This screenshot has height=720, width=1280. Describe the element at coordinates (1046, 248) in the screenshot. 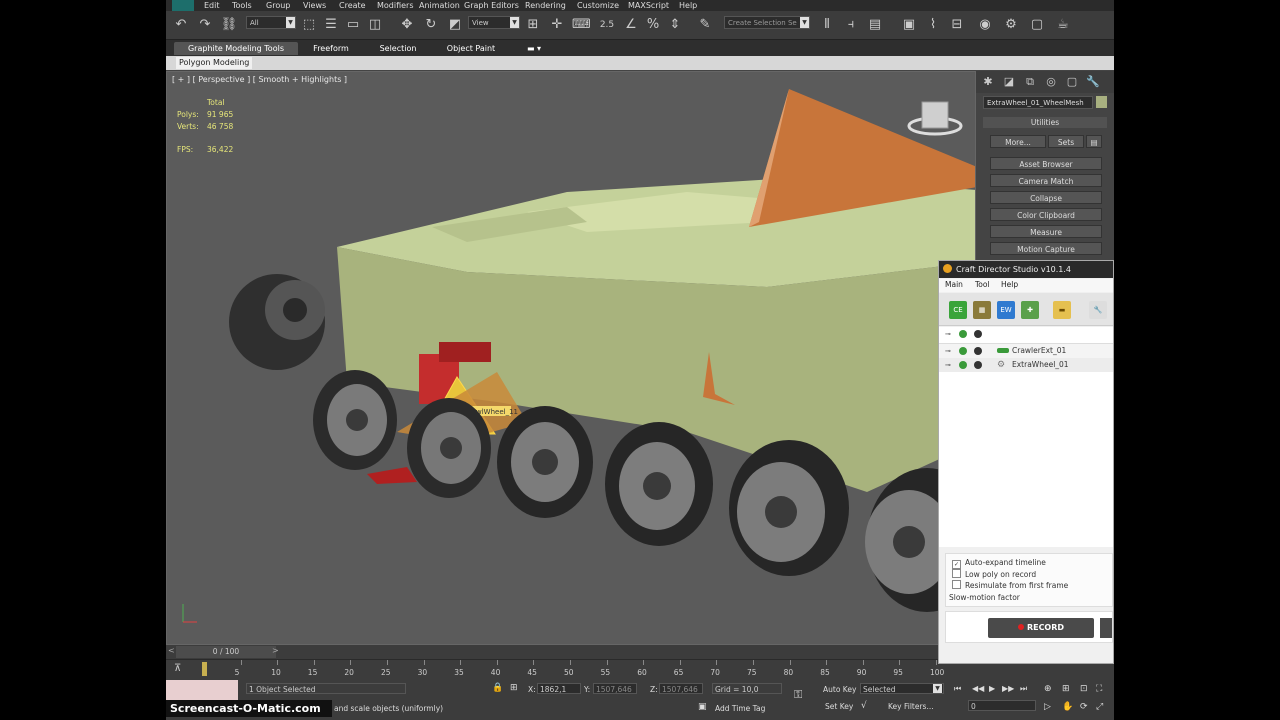

I see `motion-capture-button: Motion Capture` at that location.